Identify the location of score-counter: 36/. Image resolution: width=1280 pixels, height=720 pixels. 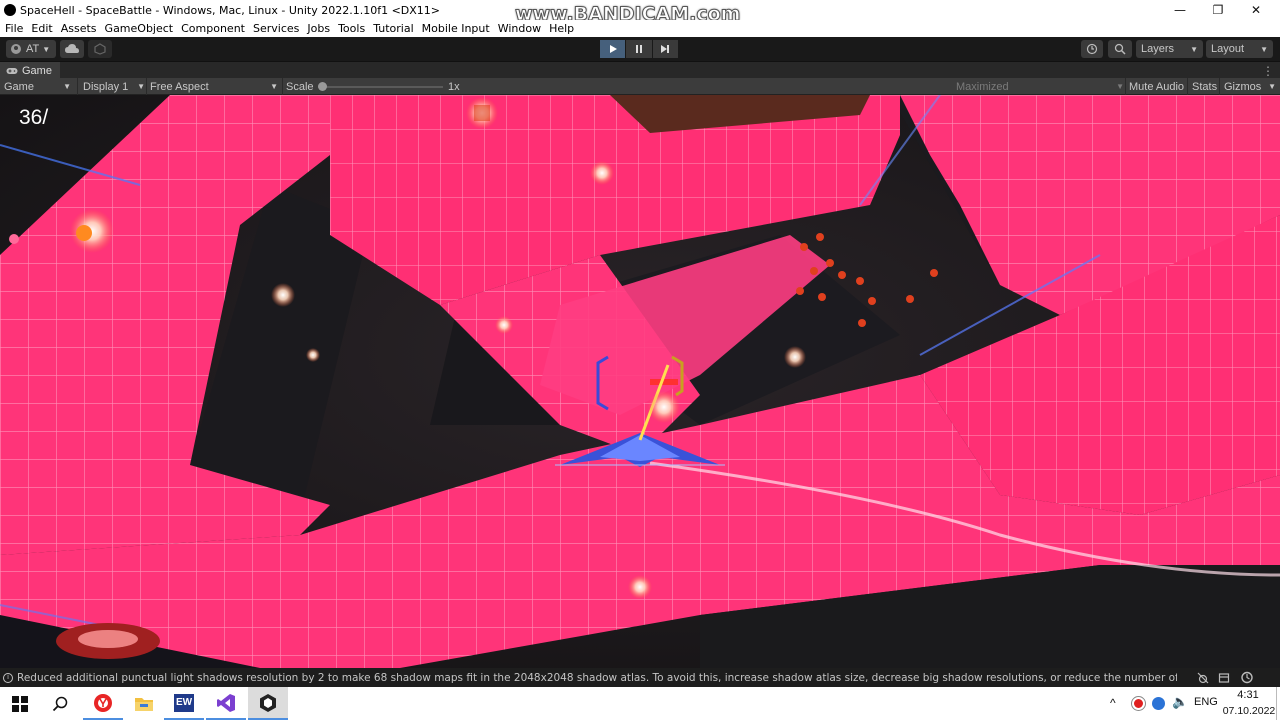
(34, 117).